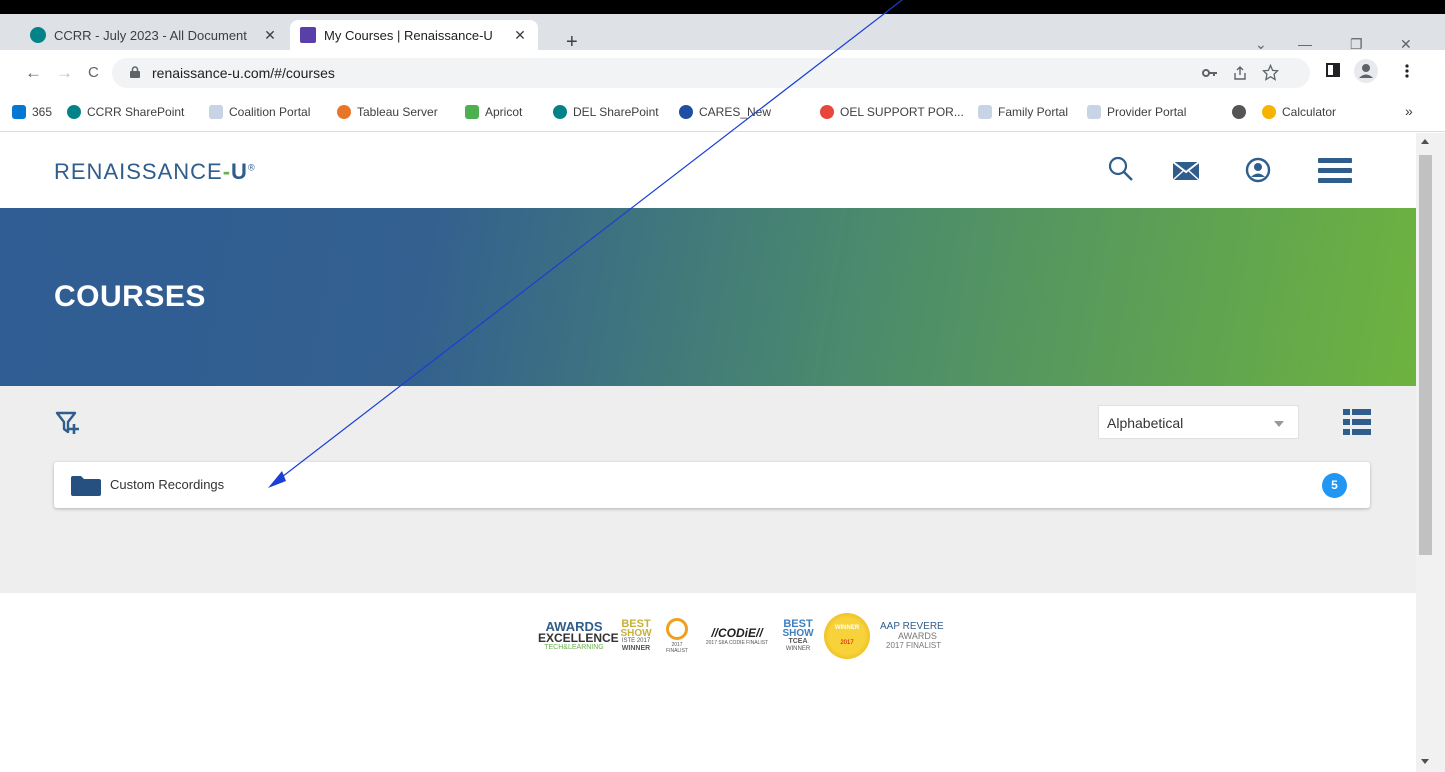 The image size is (1445, 772). What do you see at coordinates (572, 42) in the screenshot?
I see `new-tab-button: +` at bounding box center [572, 42].